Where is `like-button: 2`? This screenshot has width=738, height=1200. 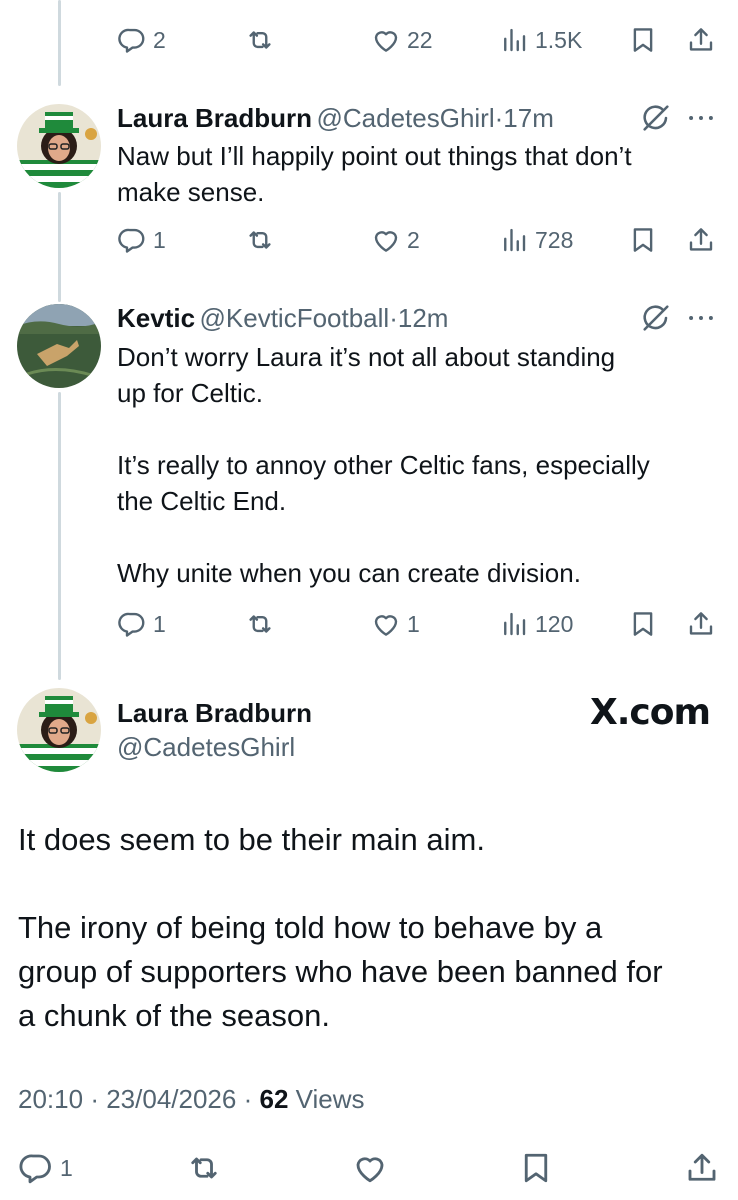 like-button: 2 is located at coordinates (395, 240).